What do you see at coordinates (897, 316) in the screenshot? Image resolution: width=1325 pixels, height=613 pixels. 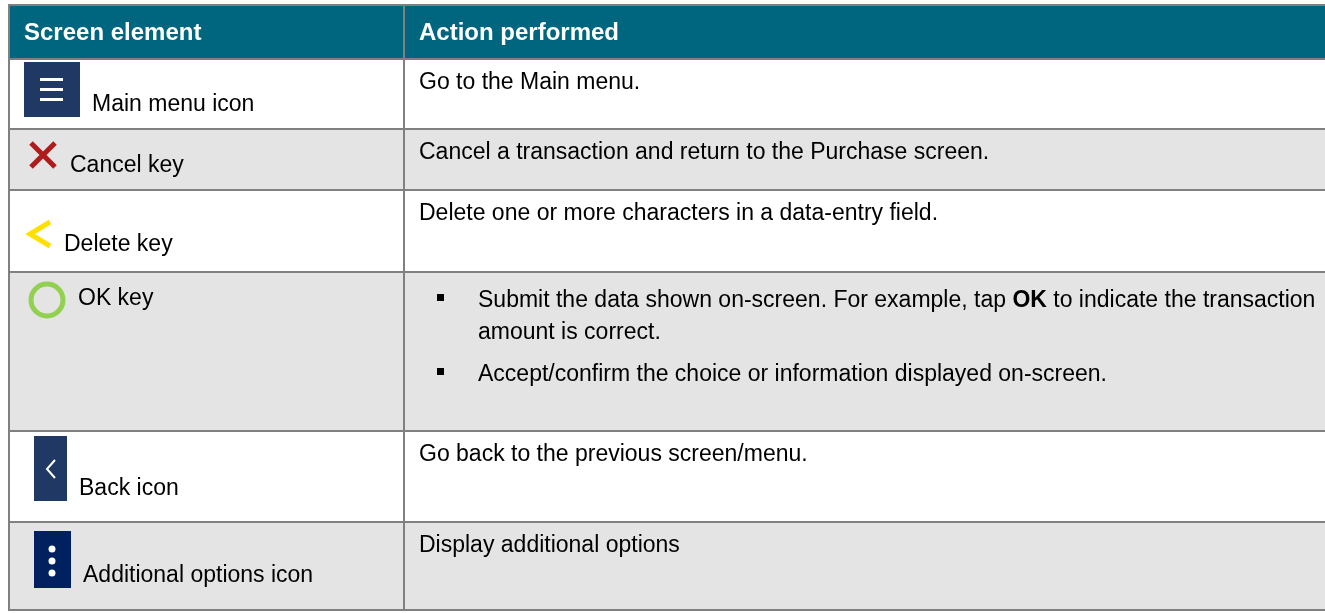 I see `action-text: Submit the data shown on-screen. For example, tap OK to indicate the transaction amount is correct.` at bounding box center [897, 316].